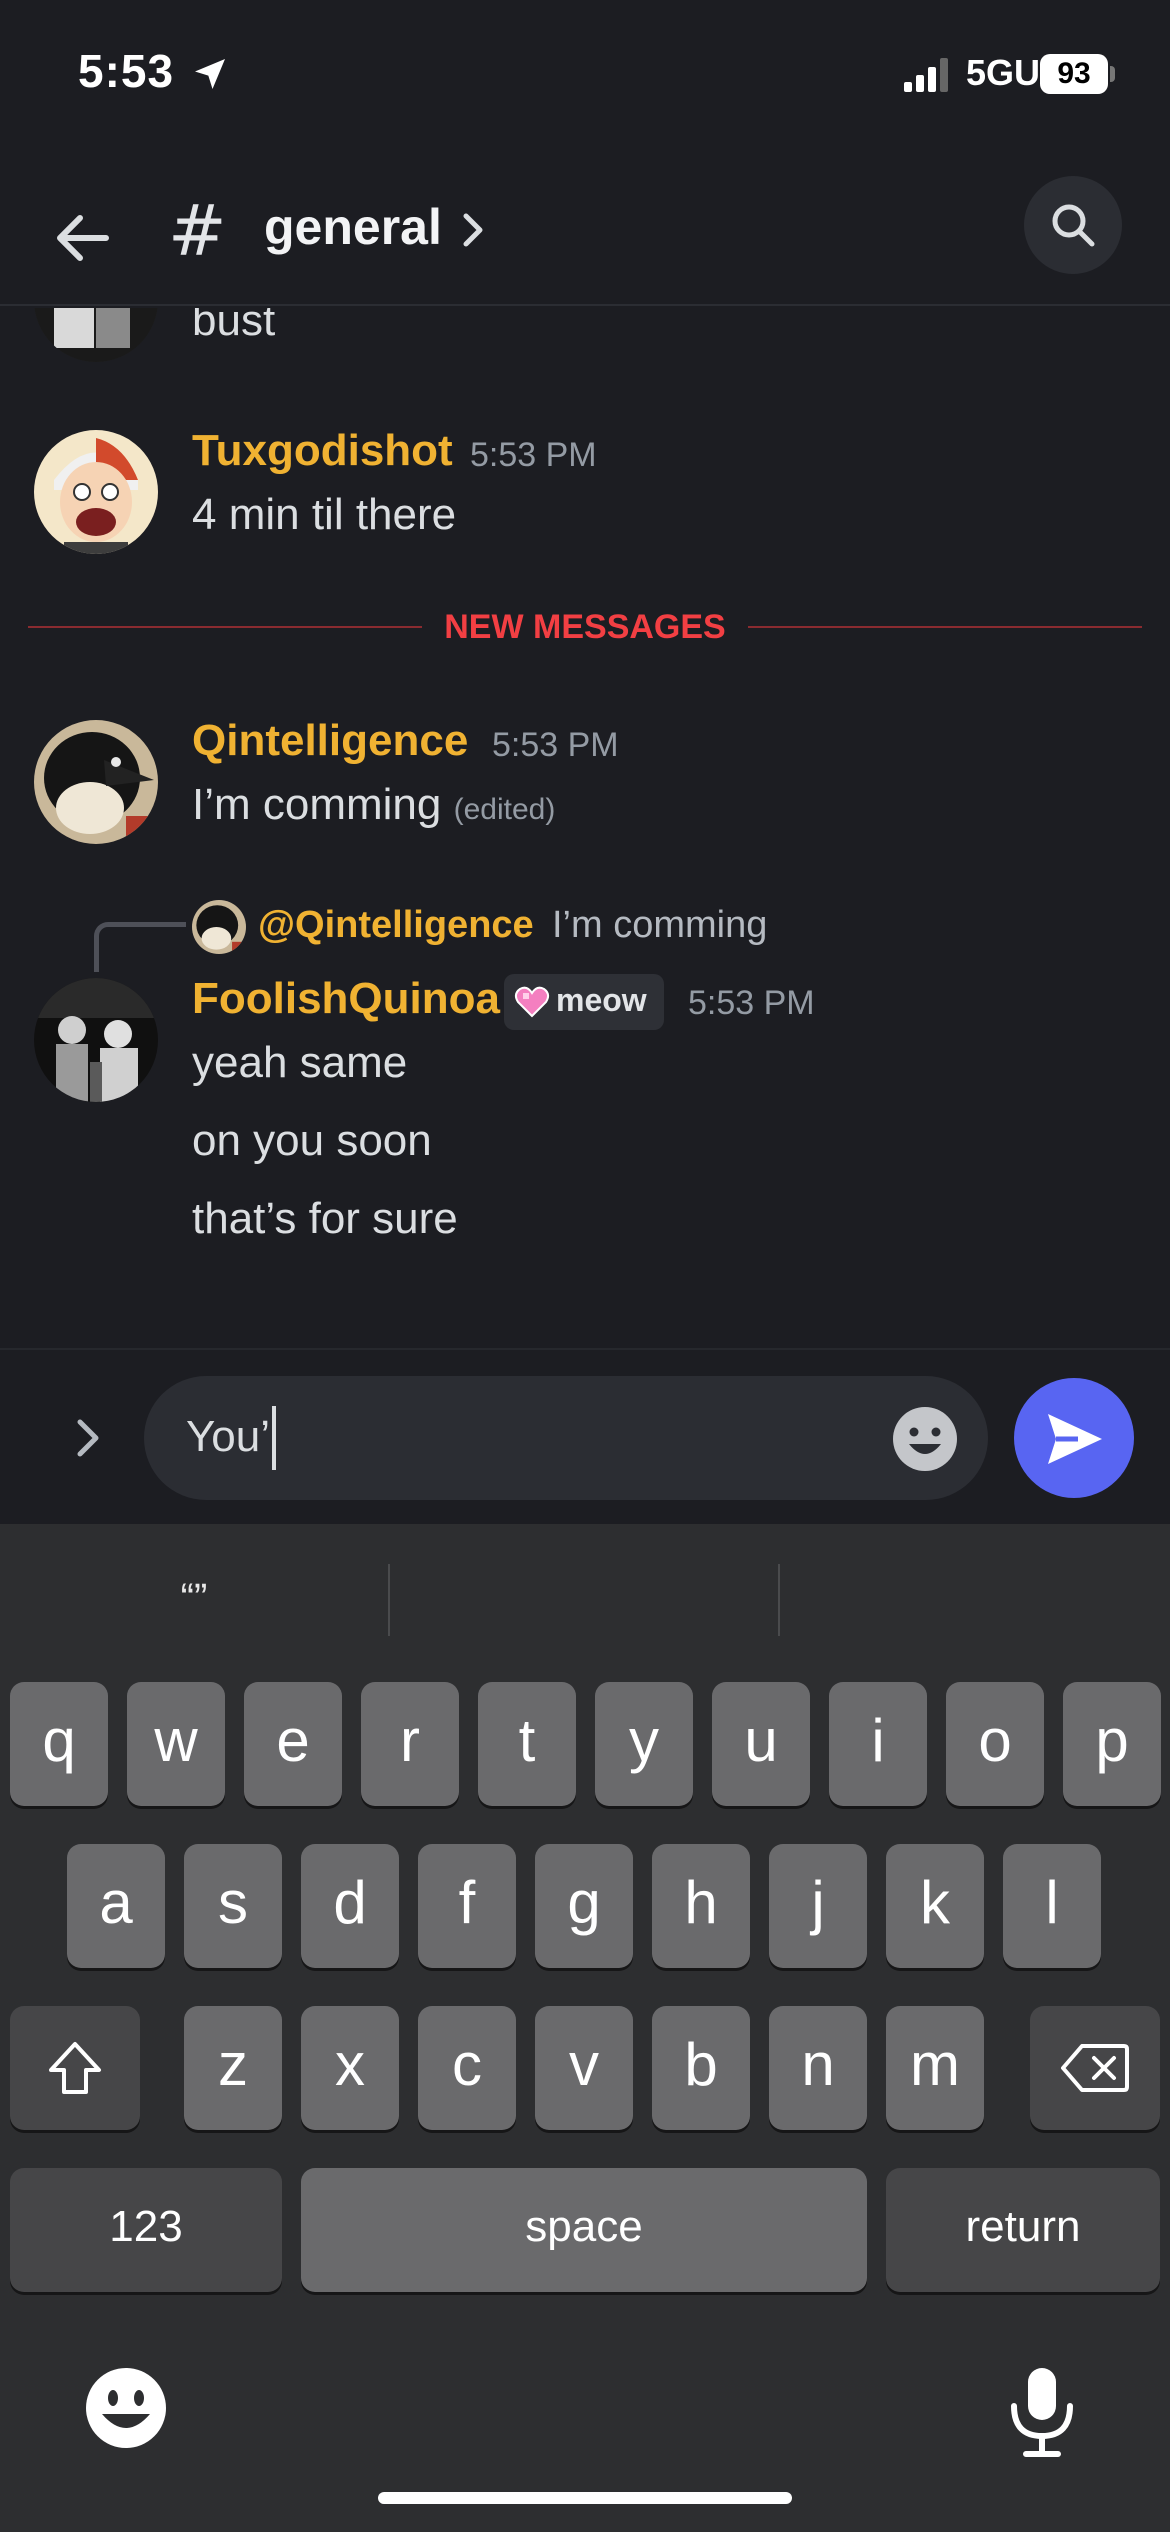 The image size is (1170, 2532). I want to click on key-x: x, so click(350, 2068).